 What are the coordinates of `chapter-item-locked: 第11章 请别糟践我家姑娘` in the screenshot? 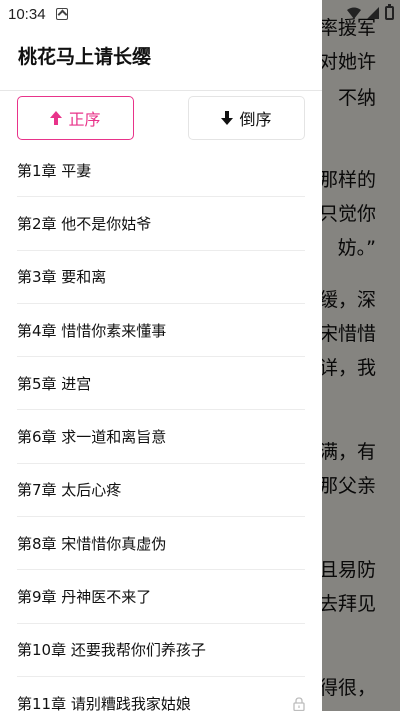 It's located at (161, 694).